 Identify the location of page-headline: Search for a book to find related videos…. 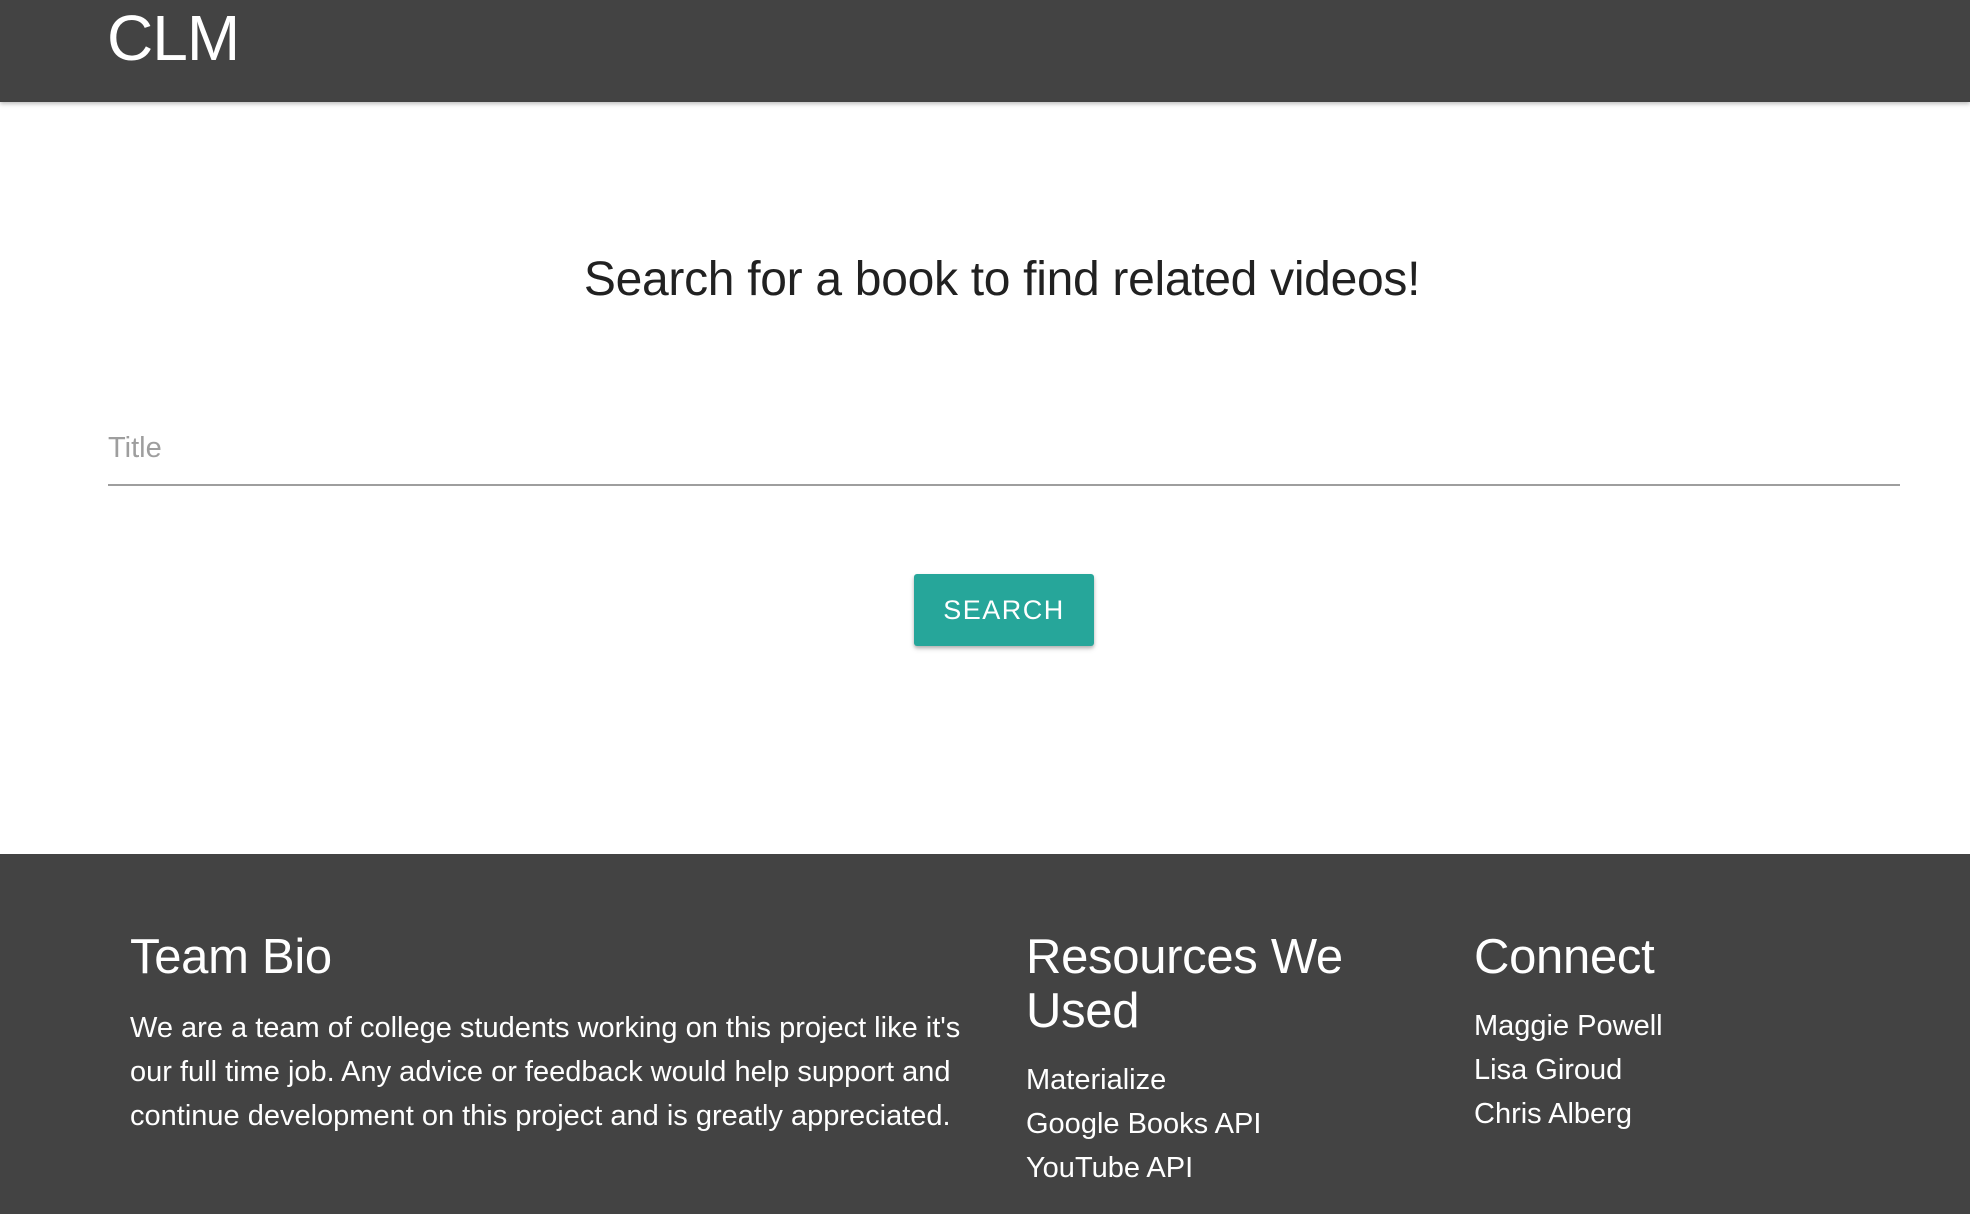
(1002, 279).